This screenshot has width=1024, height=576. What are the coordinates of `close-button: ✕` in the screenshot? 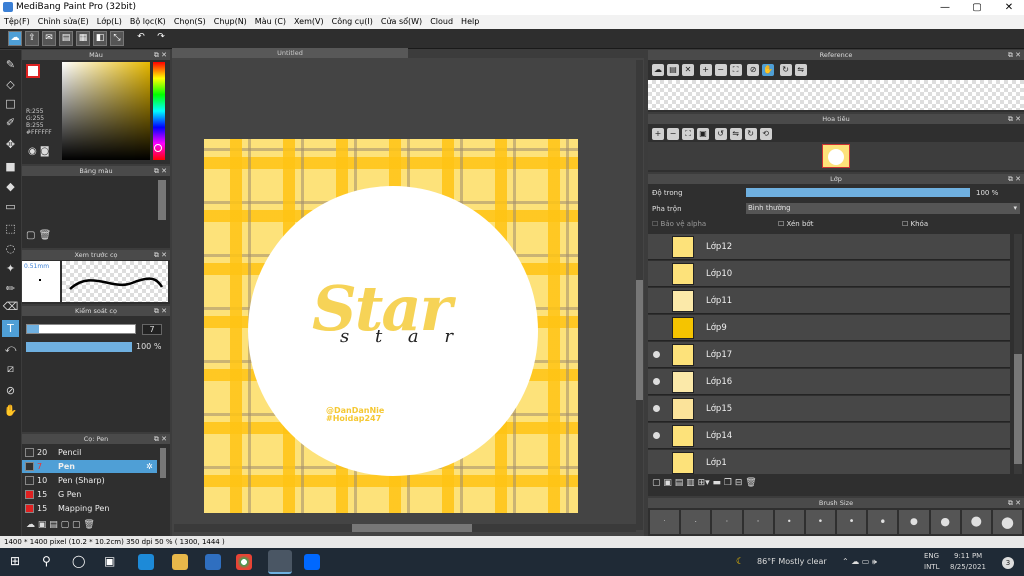 It's located at (1009, 7).